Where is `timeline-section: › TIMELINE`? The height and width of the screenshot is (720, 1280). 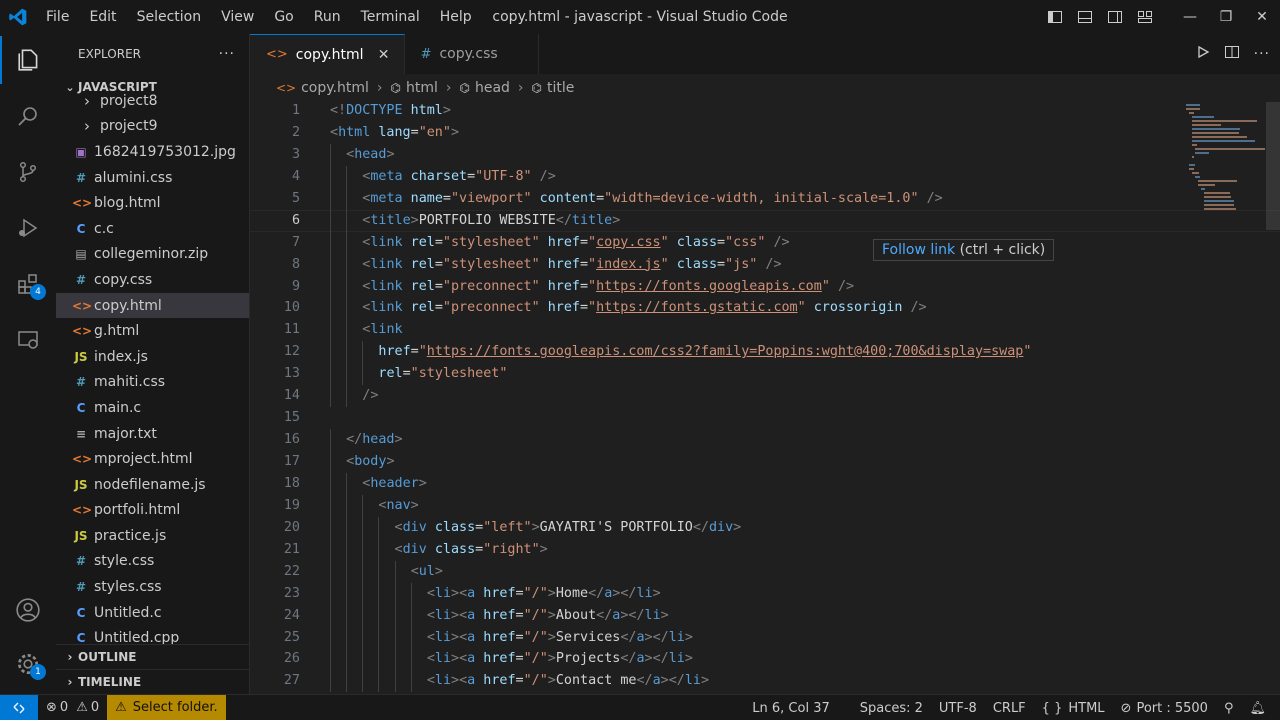 timeline-section: › TIMELINE is located at coordinates (152, 681).